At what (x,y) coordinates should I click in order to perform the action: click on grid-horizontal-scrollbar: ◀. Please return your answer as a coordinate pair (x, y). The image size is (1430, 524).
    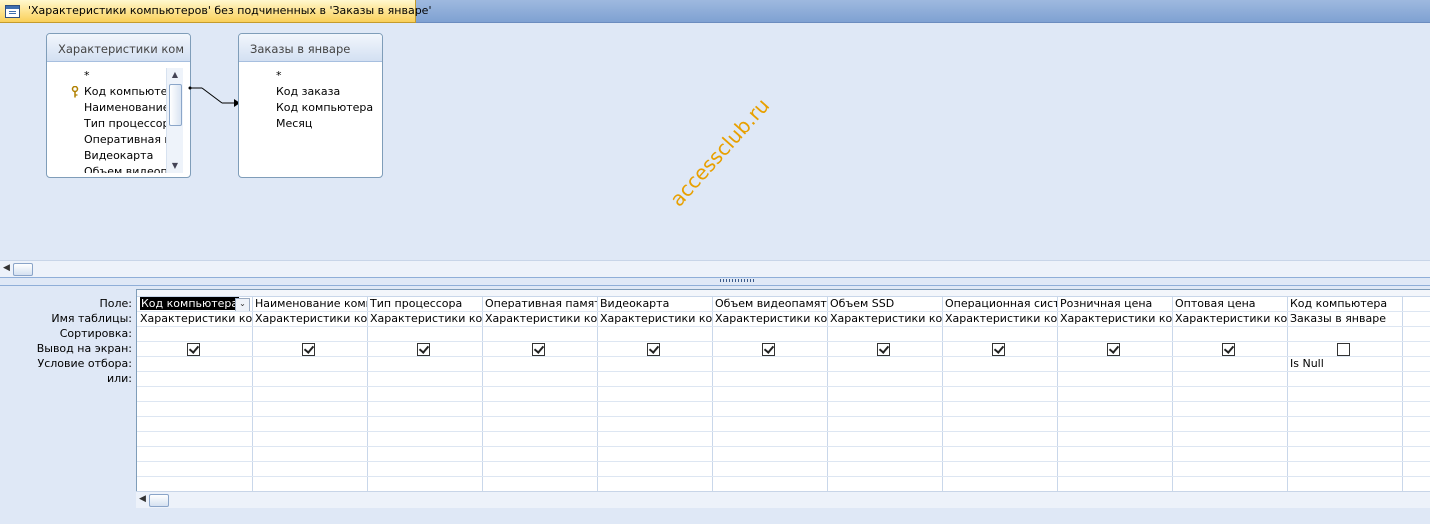
    Looking at the image, I should click on (783, 499).